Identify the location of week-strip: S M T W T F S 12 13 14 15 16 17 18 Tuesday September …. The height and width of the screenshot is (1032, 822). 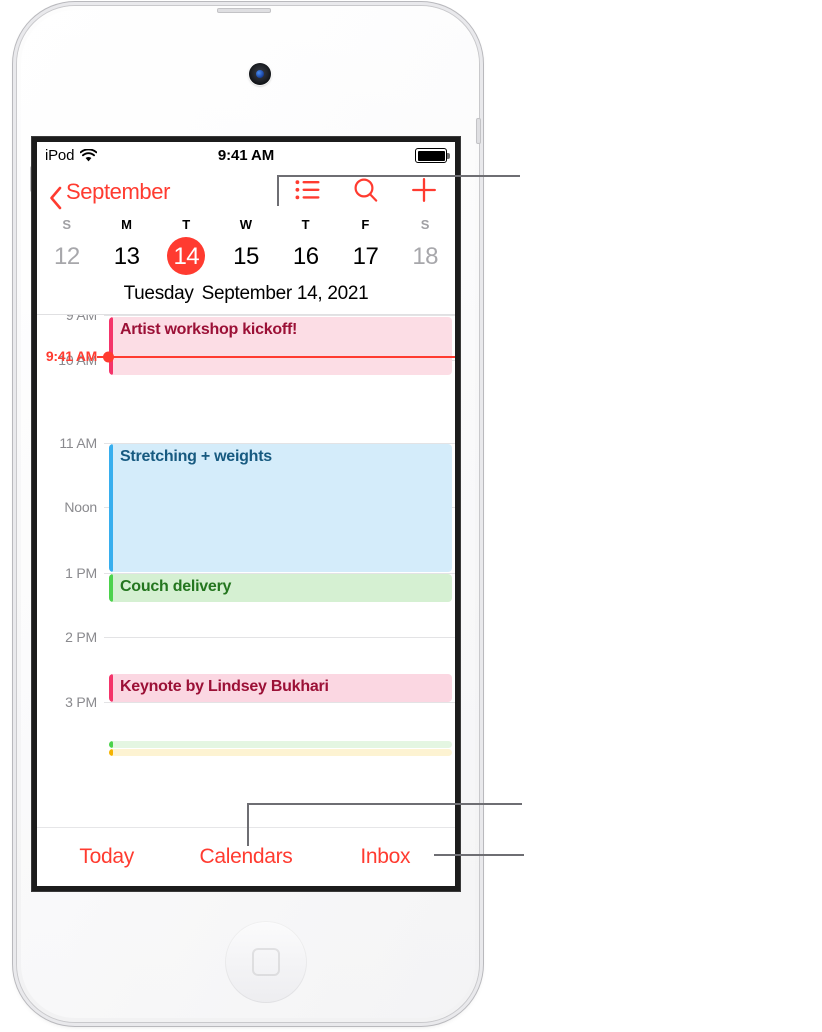
(246, 265).